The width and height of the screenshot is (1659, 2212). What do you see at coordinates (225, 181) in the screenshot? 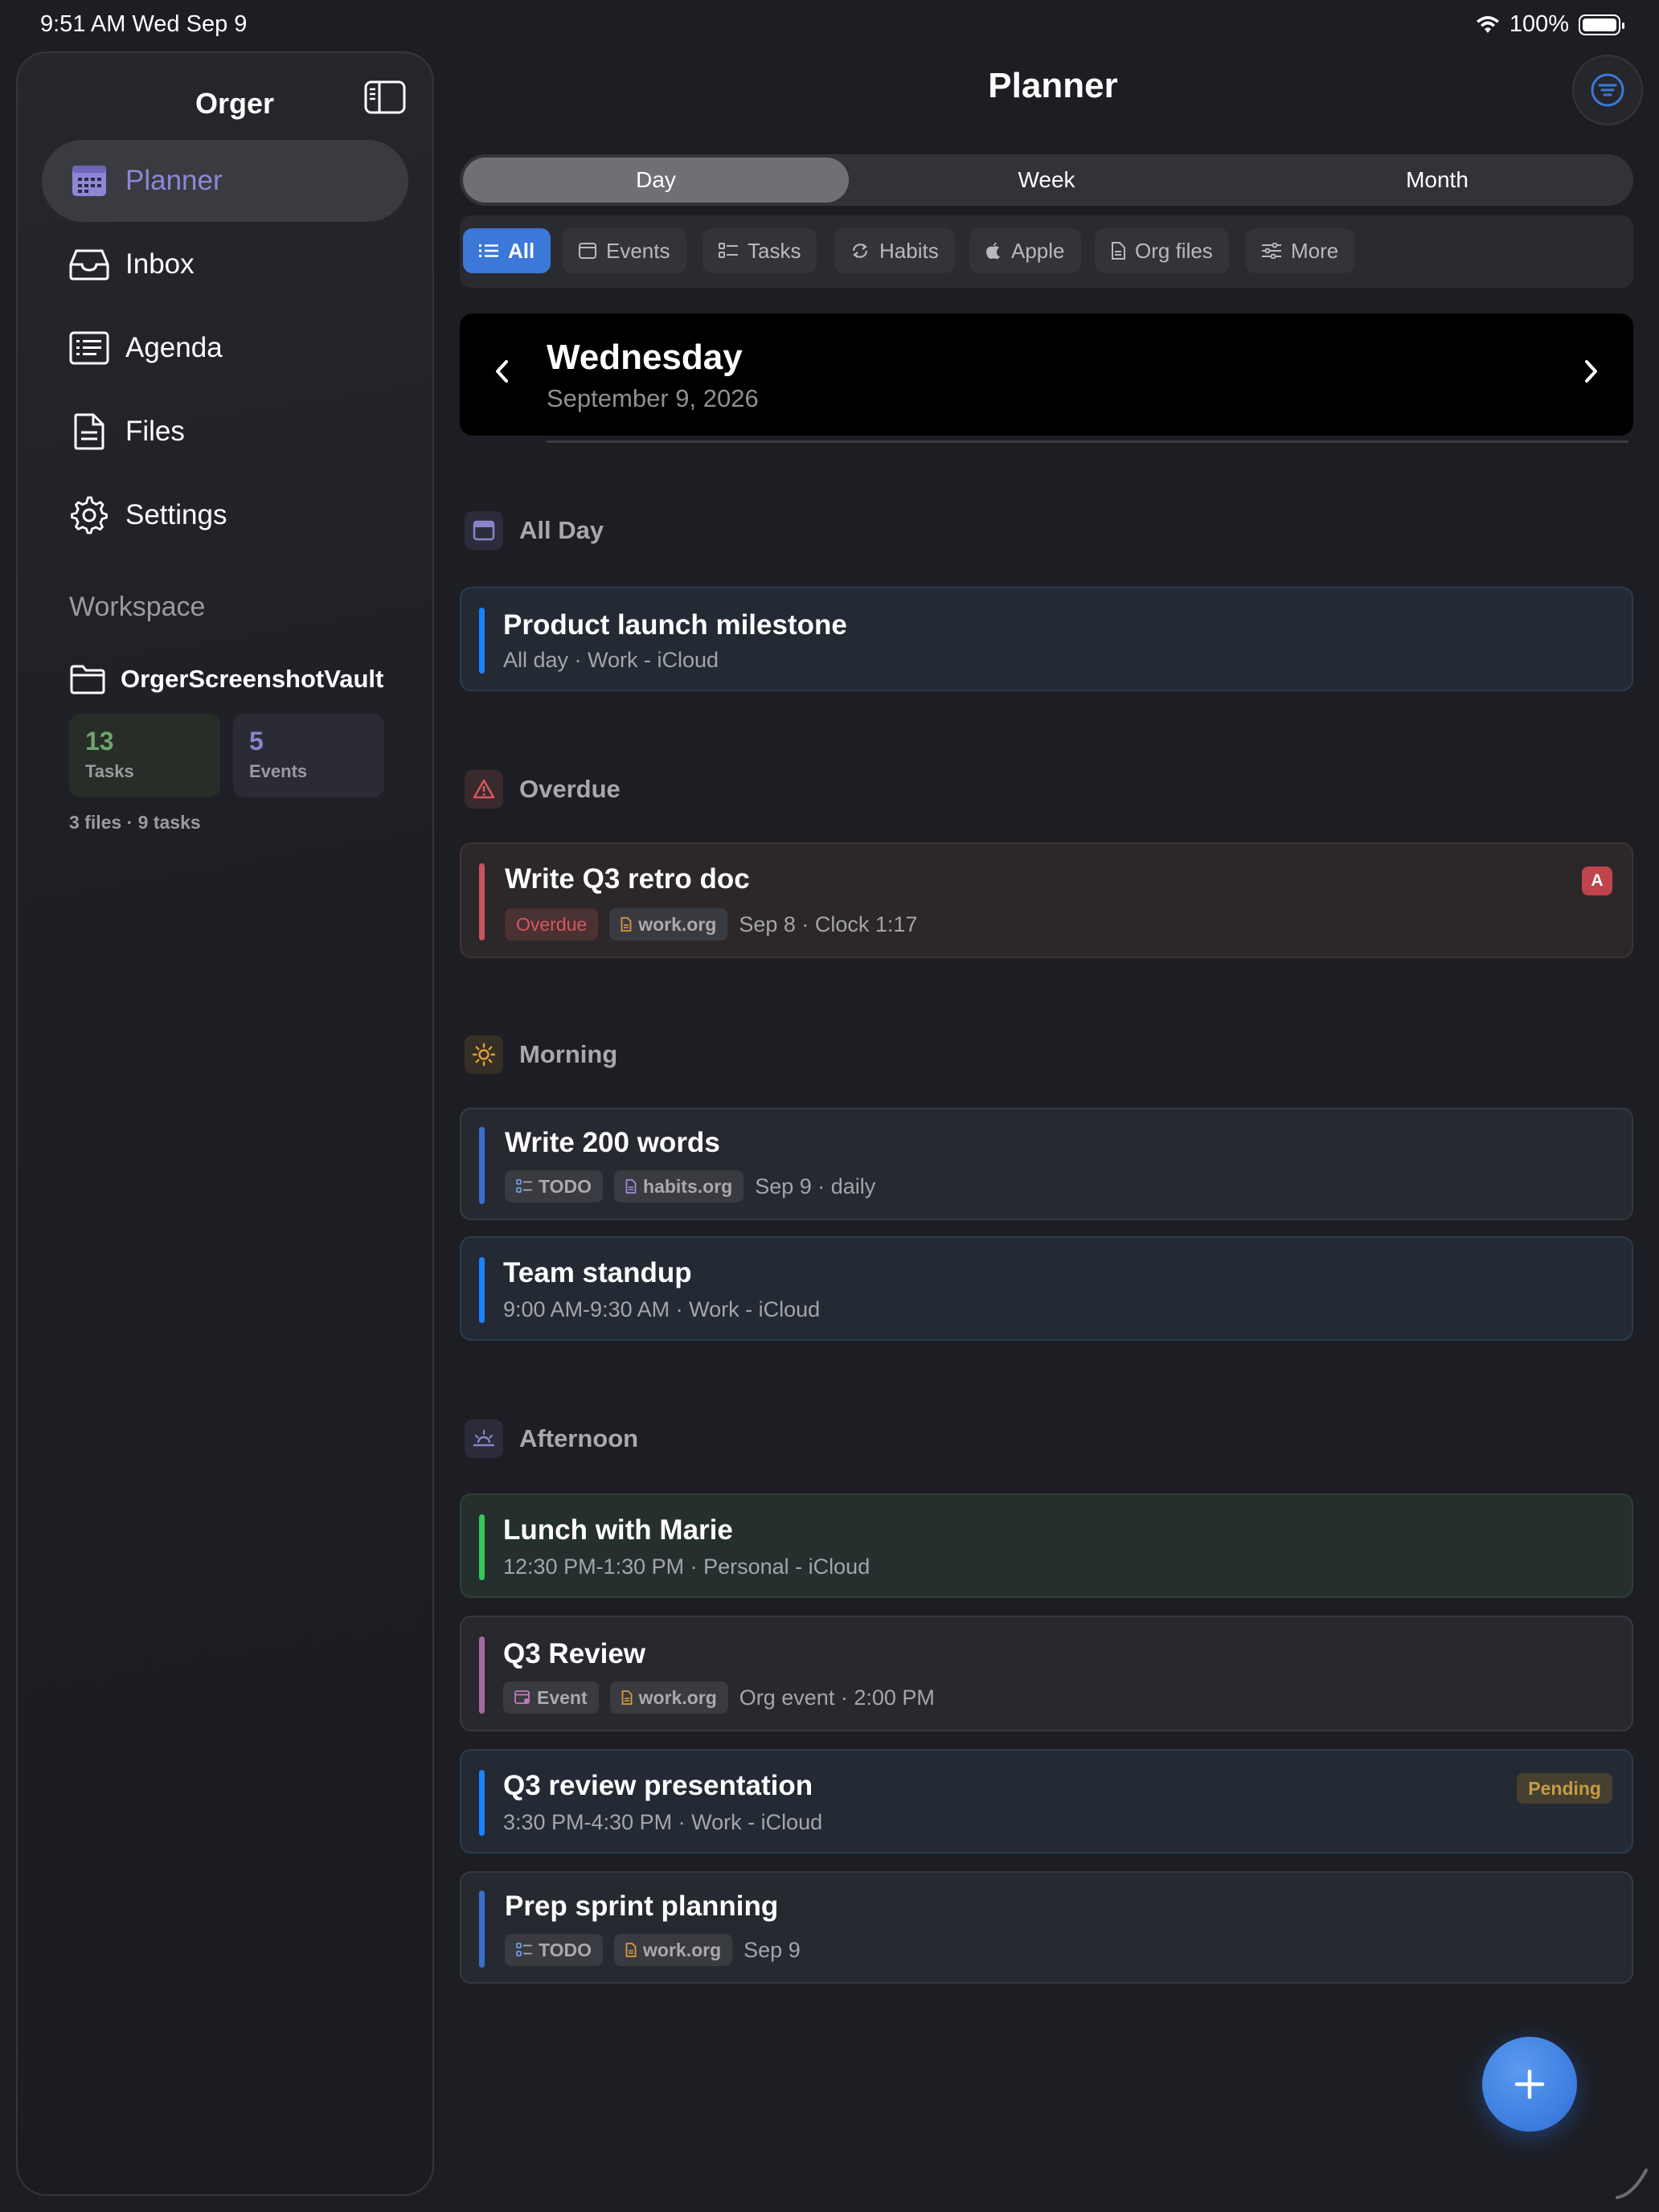
I see `sidebar-item-planner: Planner` at bounding box center [225, 181].